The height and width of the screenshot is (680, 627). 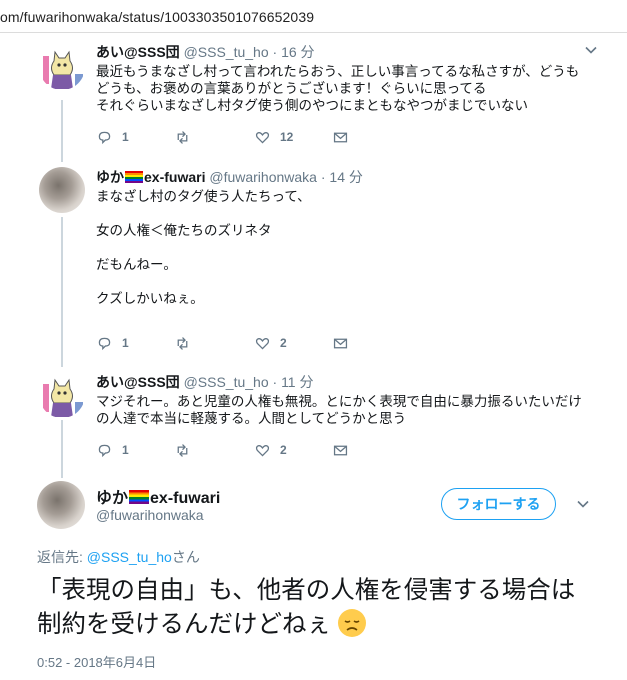 I want to click on tweet-header: あい@SSS団 @SSS_tu_ho · 11 分, so click(x=356, y=381).